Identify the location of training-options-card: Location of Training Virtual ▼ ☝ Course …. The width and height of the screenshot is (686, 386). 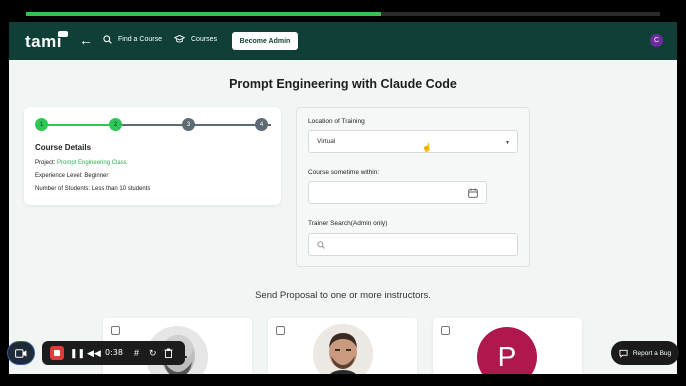
(413, 187).